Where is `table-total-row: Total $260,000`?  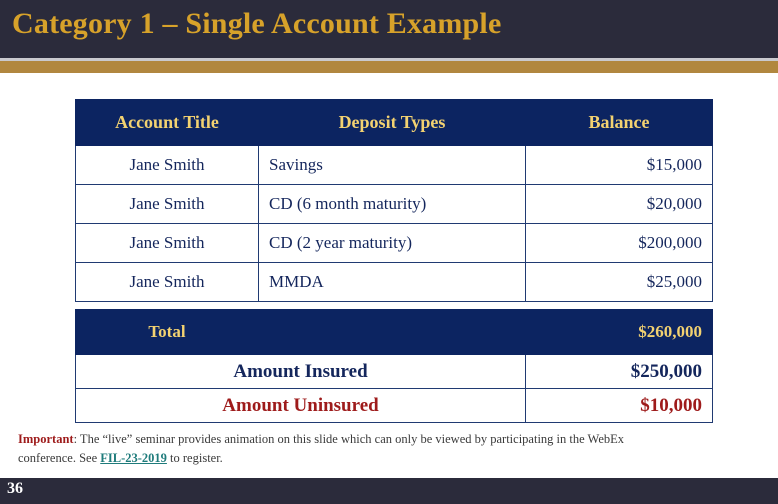
table-total-row: Total $260,000 is located at coordinates (394, 332).